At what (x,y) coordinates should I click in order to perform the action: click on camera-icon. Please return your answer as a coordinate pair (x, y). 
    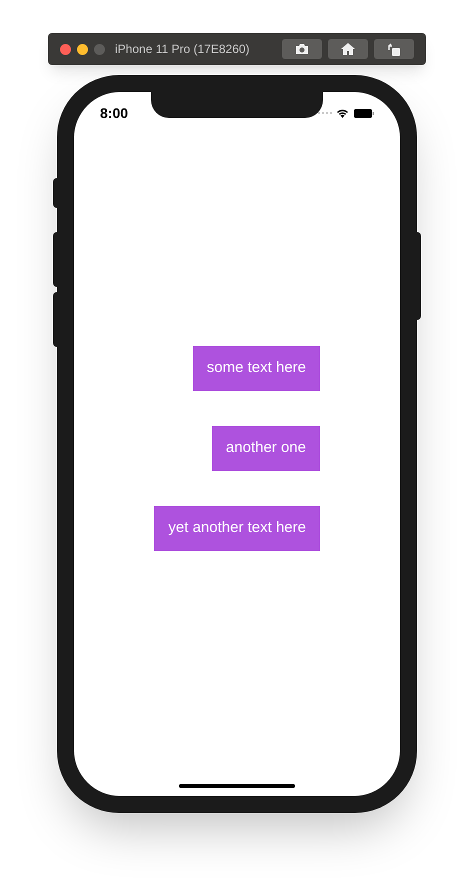
    Looking at the image, I should click on (302, 49).